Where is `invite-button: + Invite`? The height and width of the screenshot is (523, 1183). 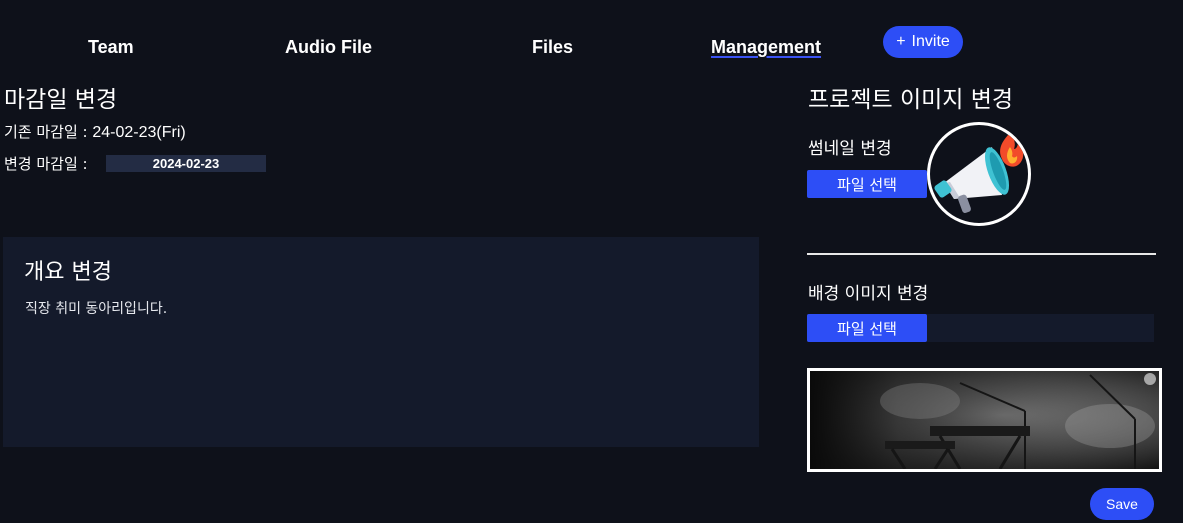
invite-button: + Invite is located at coordinates (923, 42).